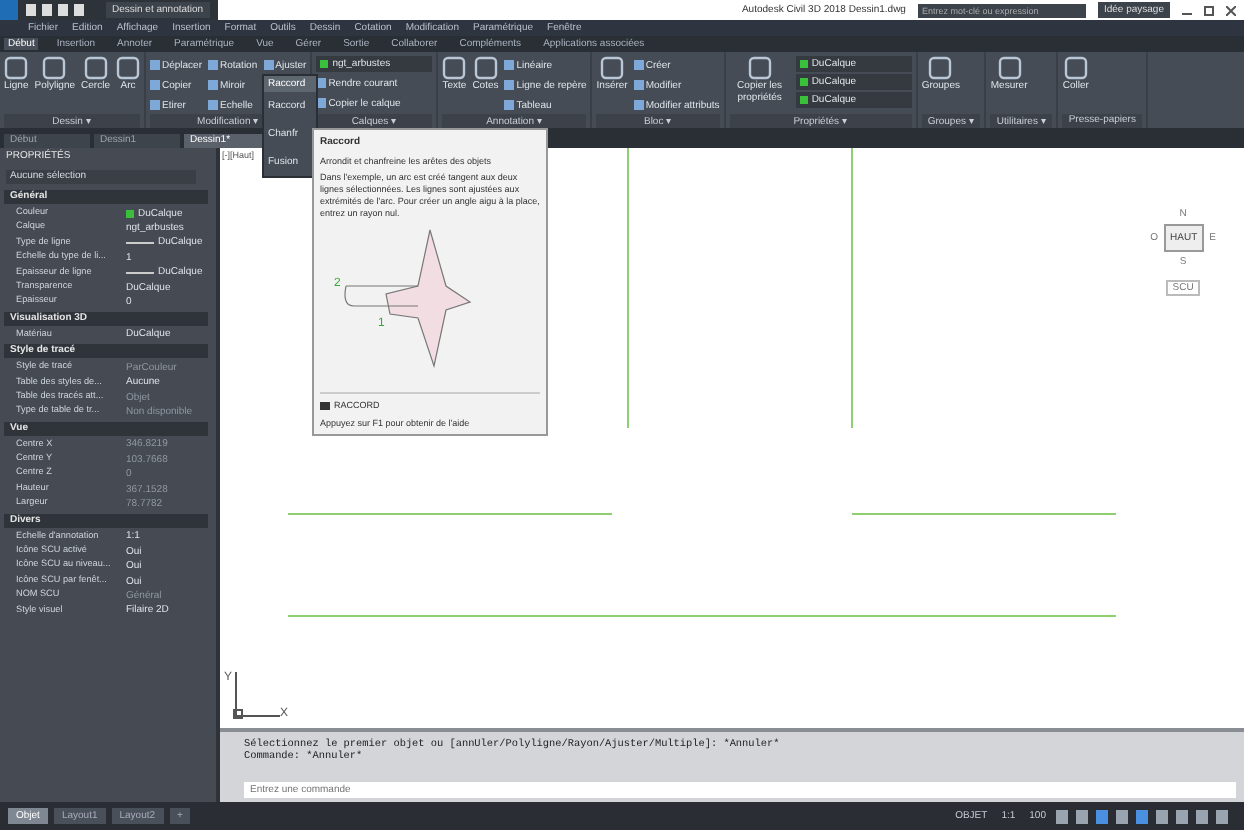  Describe the element at coordinates (325, 405) in the screenshot. I see `command-icon` at that location.